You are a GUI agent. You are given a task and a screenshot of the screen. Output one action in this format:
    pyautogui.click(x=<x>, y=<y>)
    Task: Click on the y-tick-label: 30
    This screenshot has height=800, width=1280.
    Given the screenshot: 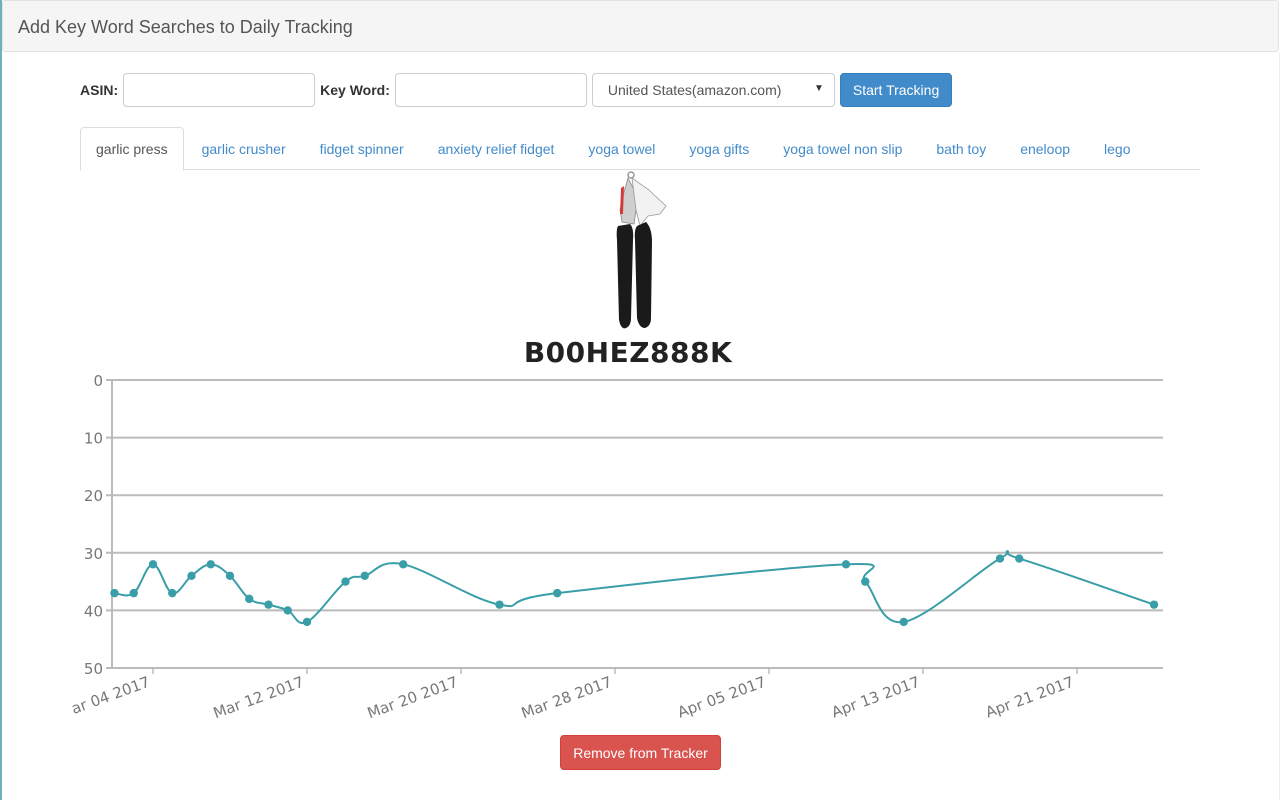 What is the action you would take?
    pyautogui.click(x=93, y=554)
    